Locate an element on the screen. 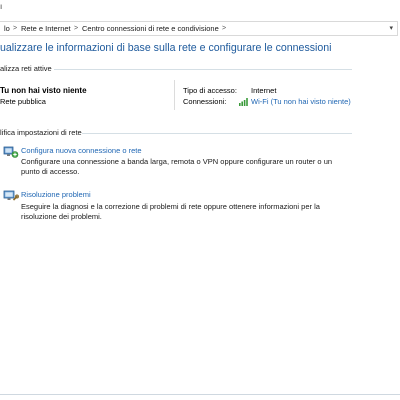  network-type: Rete pubblica is located at coordinates (23, 101).